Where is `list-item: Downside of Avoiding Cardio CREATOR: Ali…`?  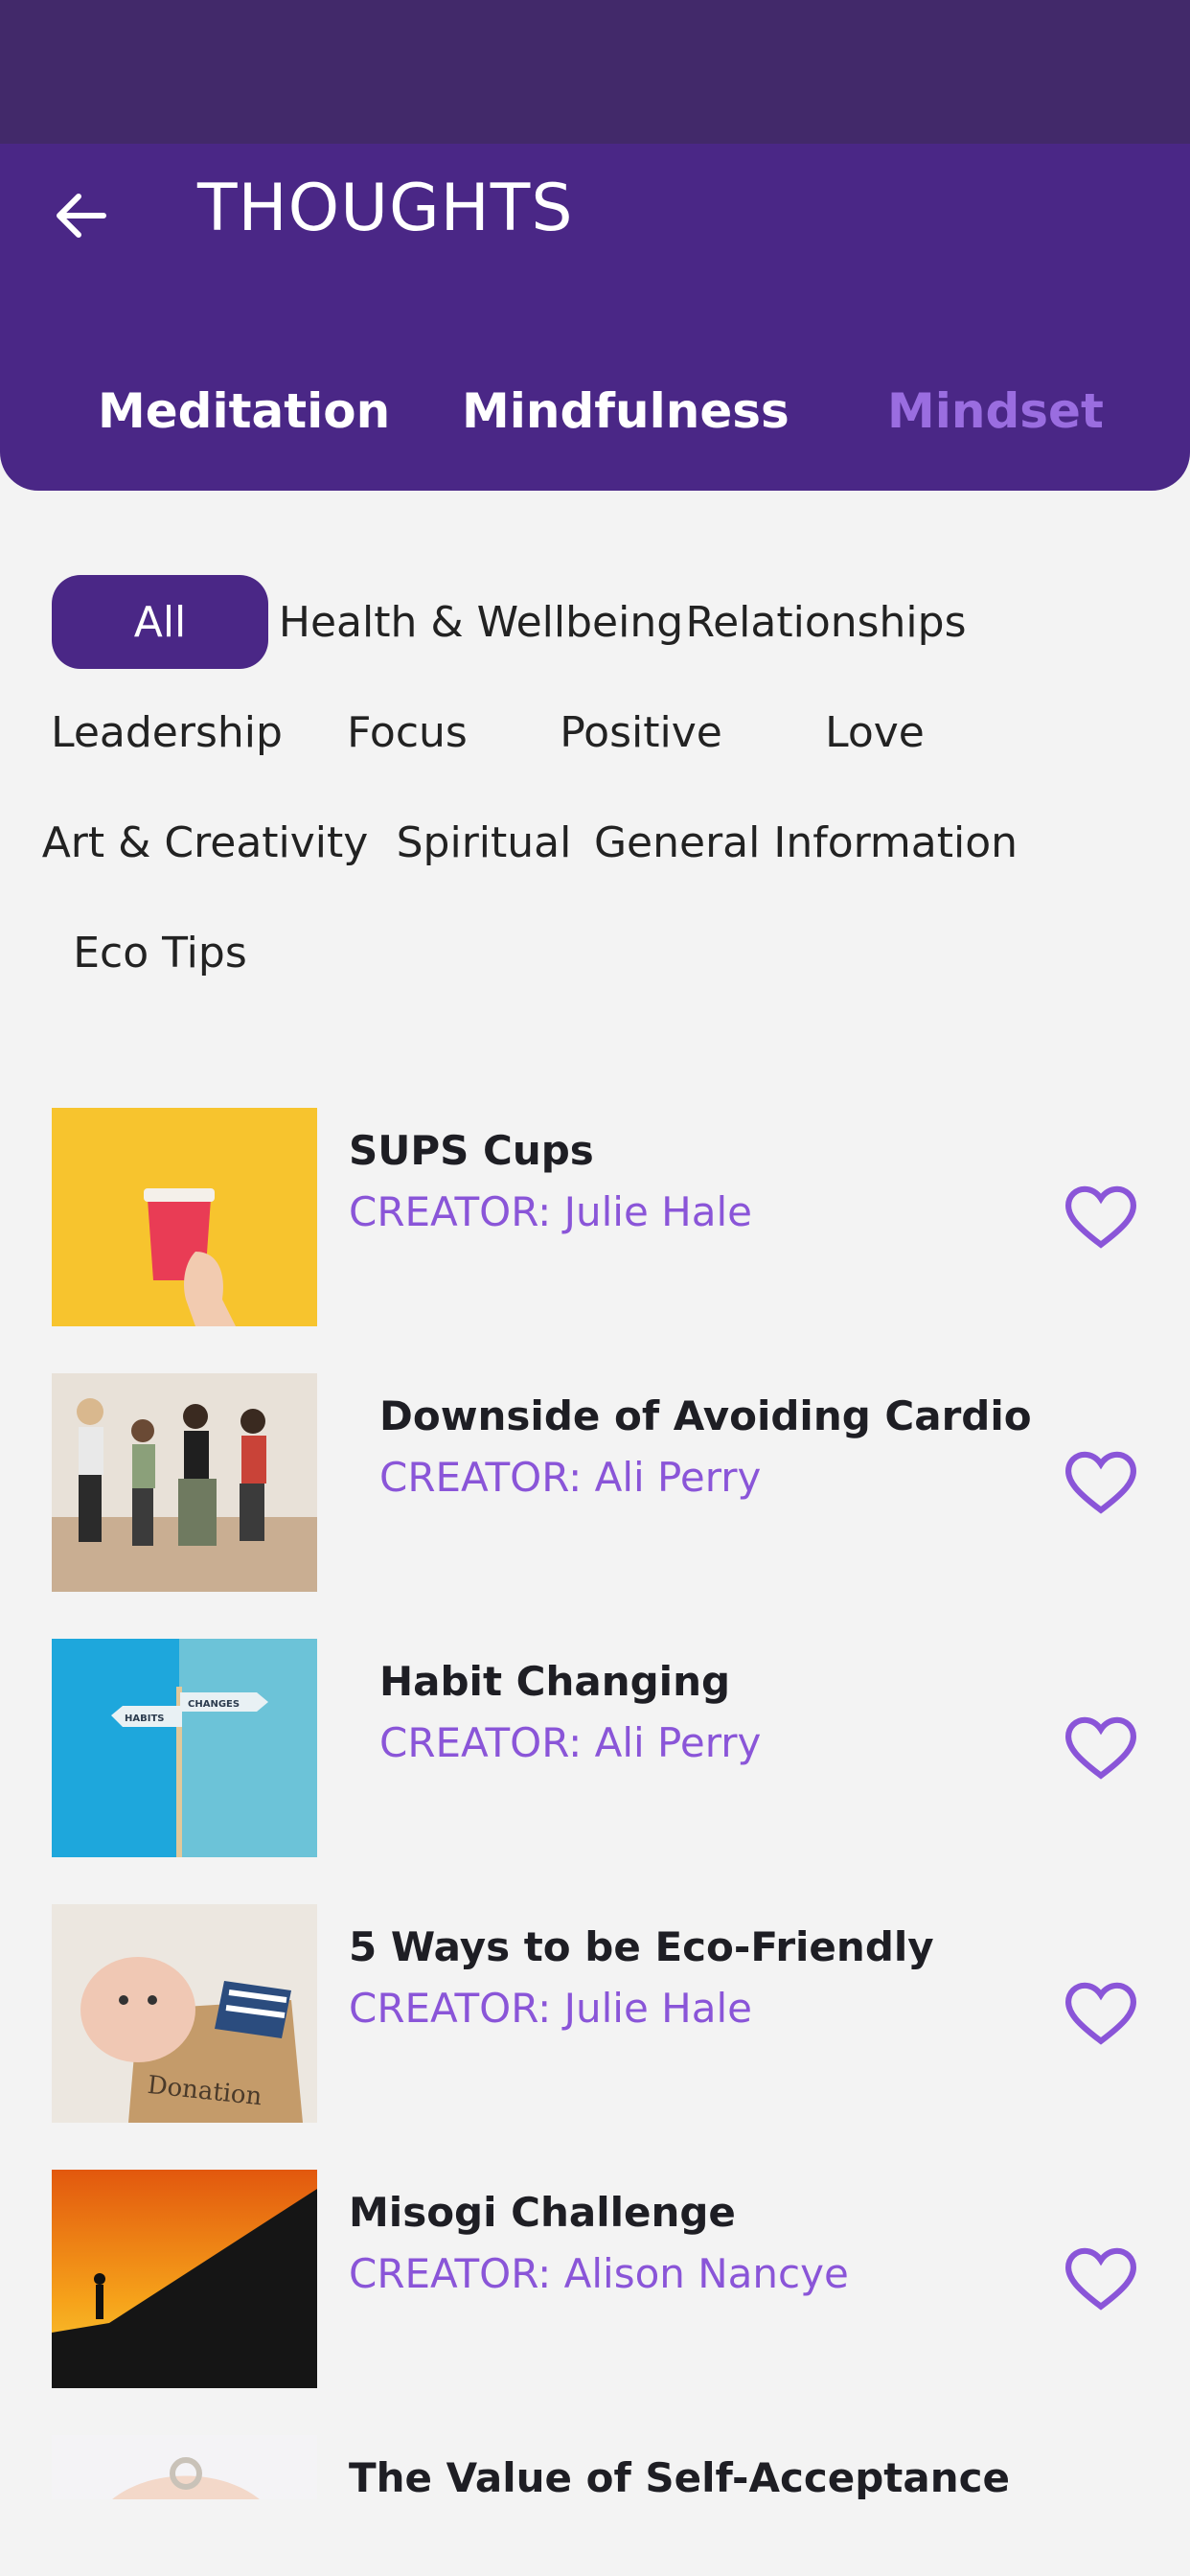 list-item: Downside of Avoiding Cardio CREATOR: Ali… is located at coordinates (595, 1483).